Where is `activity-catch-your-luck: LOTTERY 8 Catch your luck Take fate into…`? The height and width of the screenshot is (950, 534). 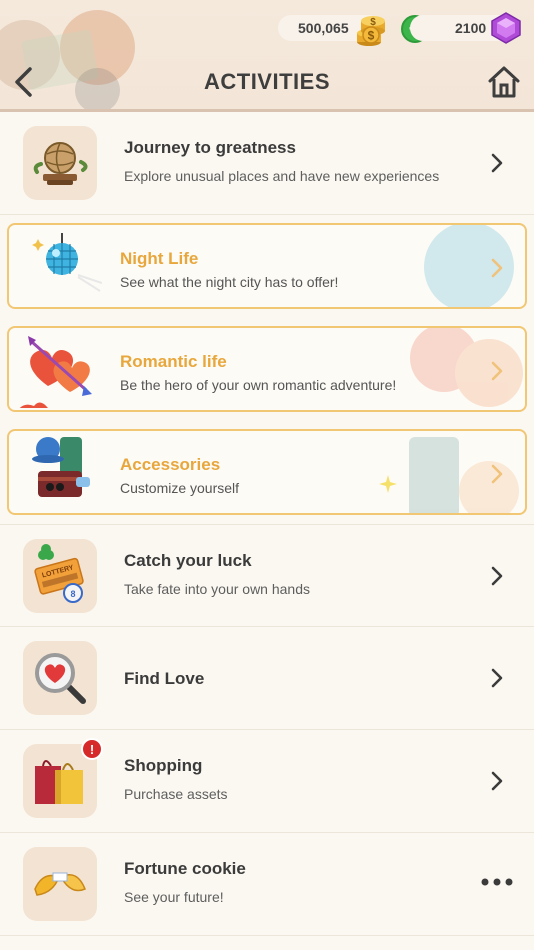
activity-catch-your-luck: LOTTERY 8 Catch your luck Take fate into… is located at coordinates (267, 575).